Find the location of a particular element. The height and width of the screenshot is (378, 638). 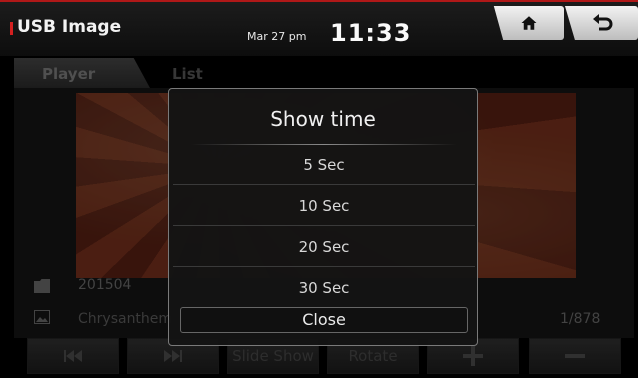

app-indicator-mark is located at coordinates (11, 28).